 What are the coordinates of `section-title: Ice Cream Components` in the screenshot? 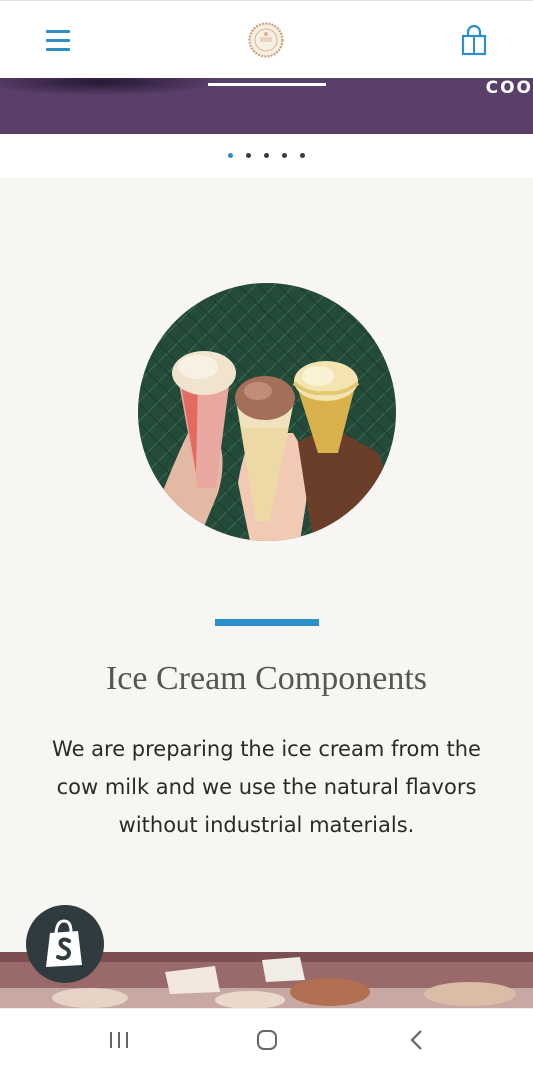 It's located at (266, 678).